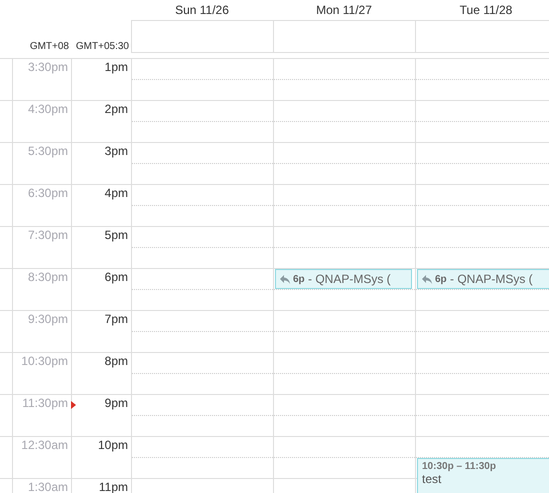 This screenshot has width=549, height=493. What do you see at coordinates (116, 193) in the screenshot?
I see `time-label: 4pm` at bounding box center [116, 193].